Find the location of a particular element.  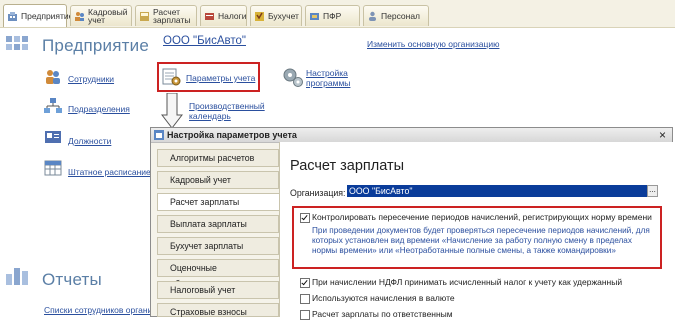

tab-enterprise: Предприятие is located at coordinates (38, 15).